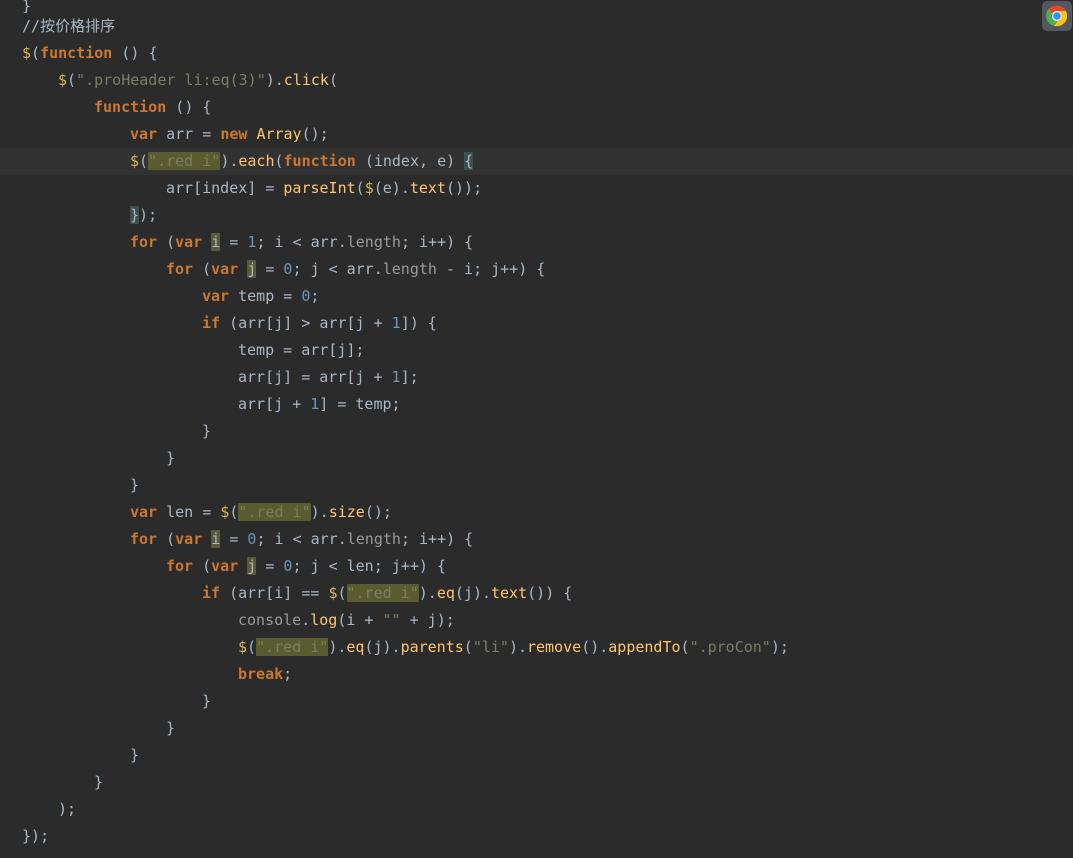  Describe the element at coordinates (536, 404) in the screenshot. I see `code-line: arr[j + 1] = temp;` at that location.